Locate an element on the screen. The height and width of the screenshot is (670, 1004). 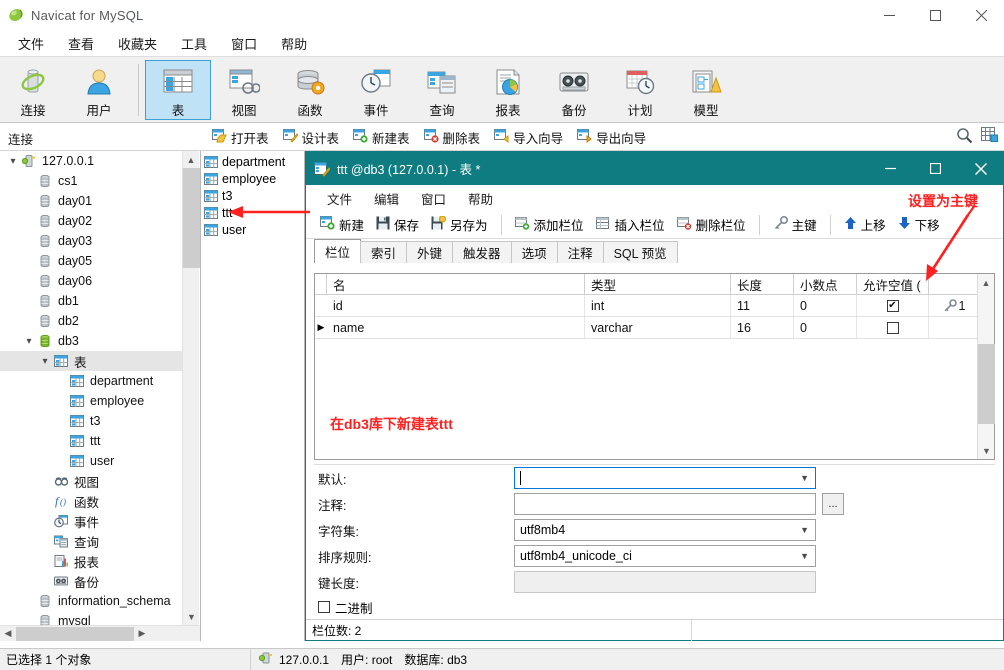
toolbar-item-connection: 连接 is located at coordinates (33, 90).